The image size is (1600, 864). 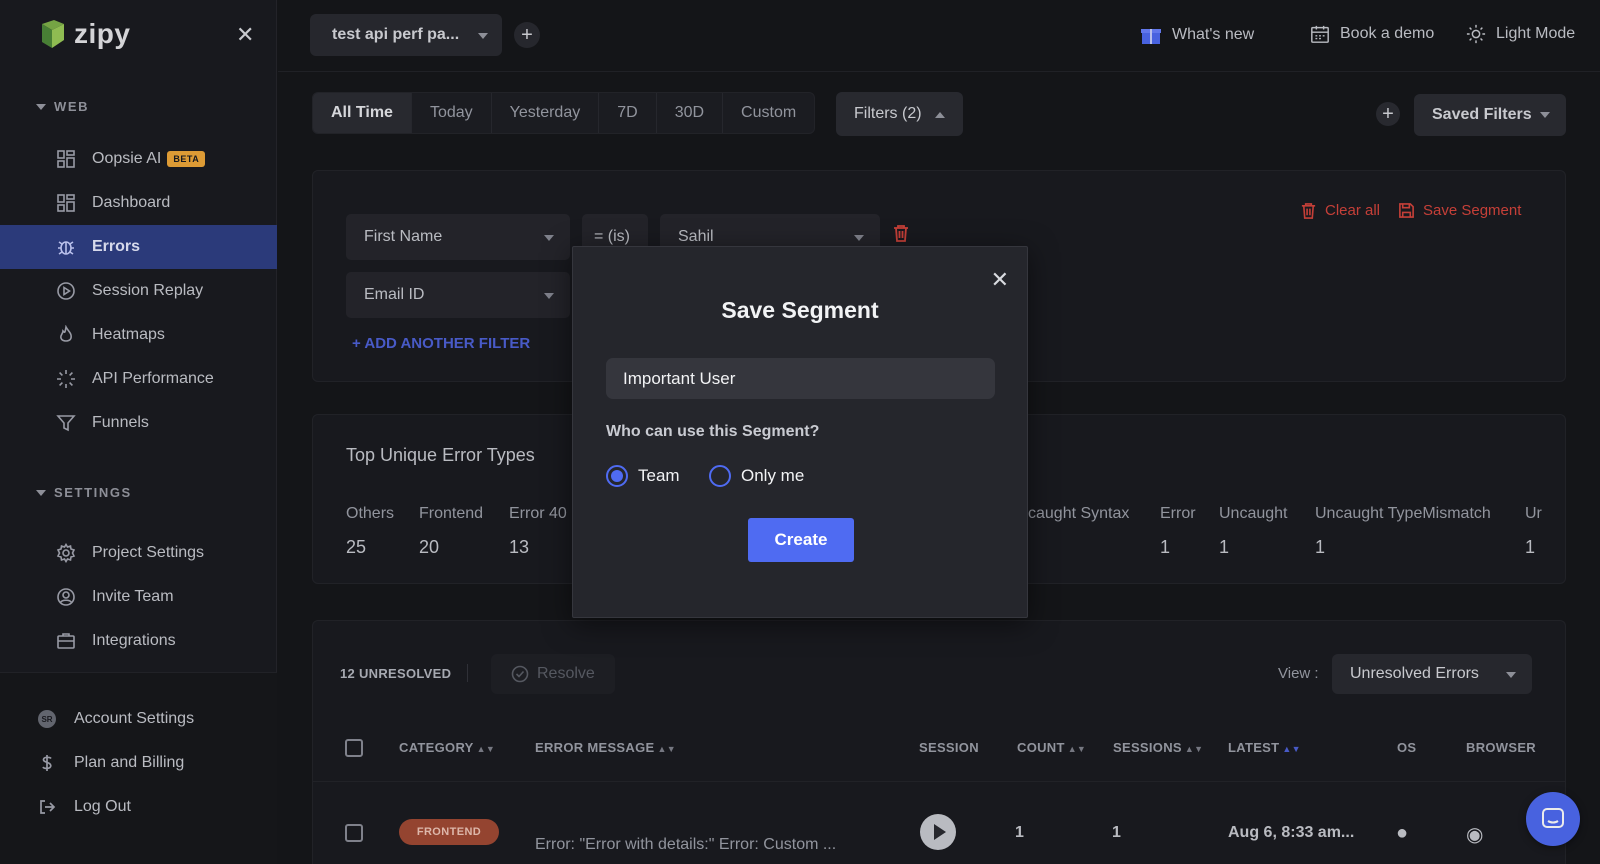 I want to click on radio-only-me: Only me, so click(x=756, y=476).